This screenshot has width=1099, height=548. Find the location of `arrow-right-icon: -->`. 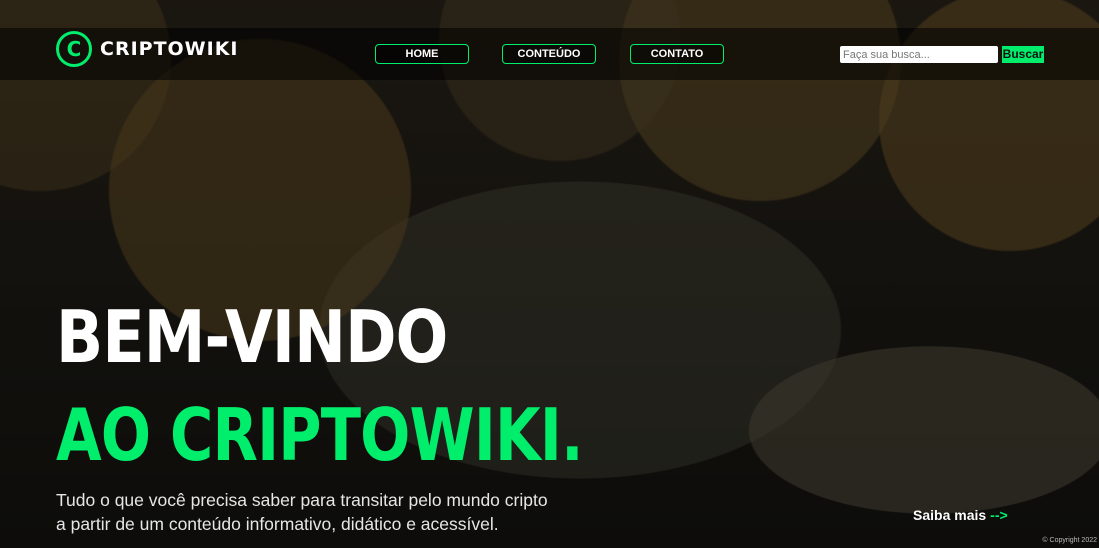

arrow-right-icon: --> is located at coordinates (999, 515).